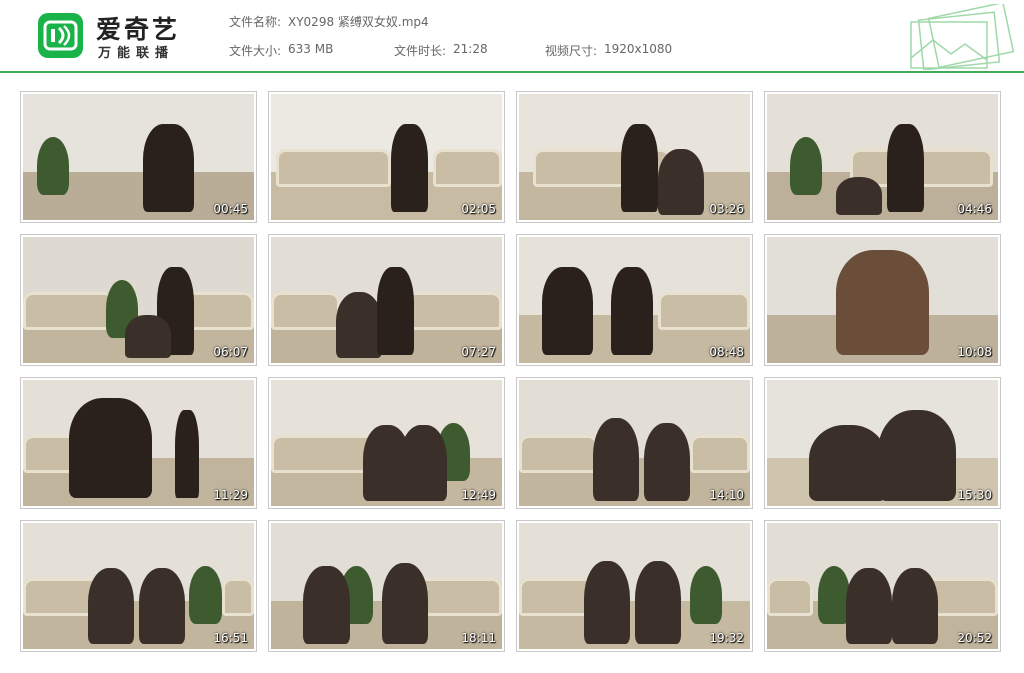 The width and height of the screenshot is (1024, 673). I want to click on timestamp: 02:05, so click(478, 209).